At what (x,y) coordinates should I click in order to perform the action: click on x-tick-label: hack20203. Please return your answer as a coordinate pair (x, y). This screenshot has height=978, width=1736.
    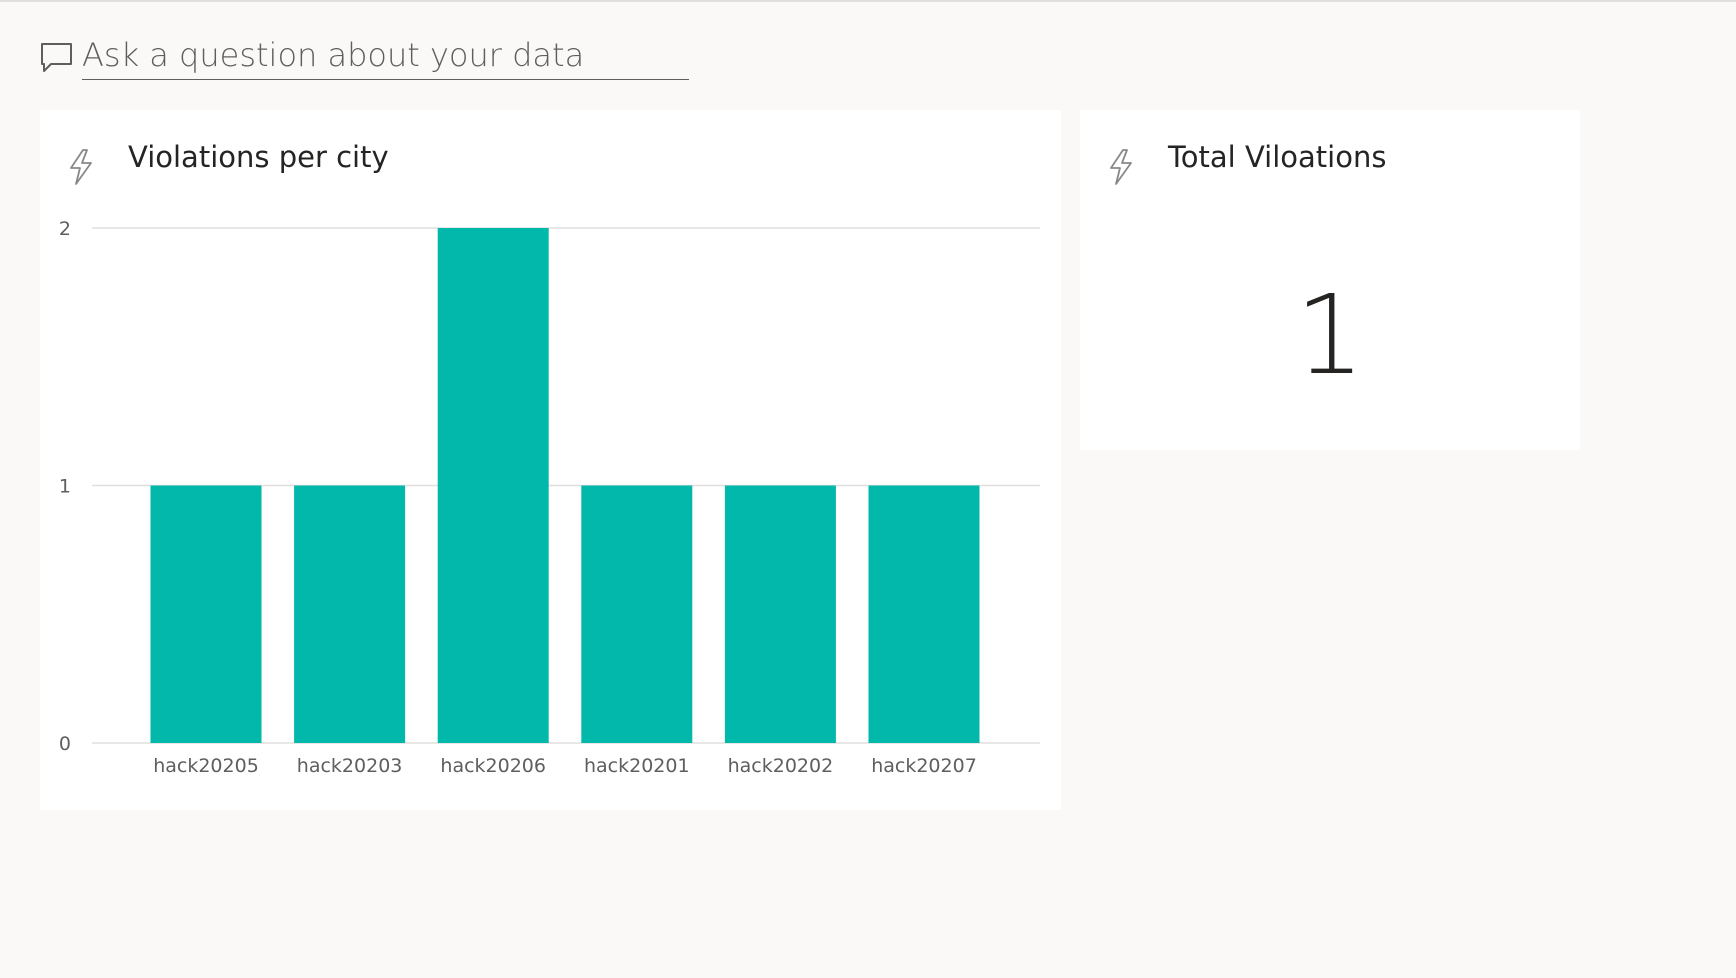
    Looking at the image, I should click on (350, 766).